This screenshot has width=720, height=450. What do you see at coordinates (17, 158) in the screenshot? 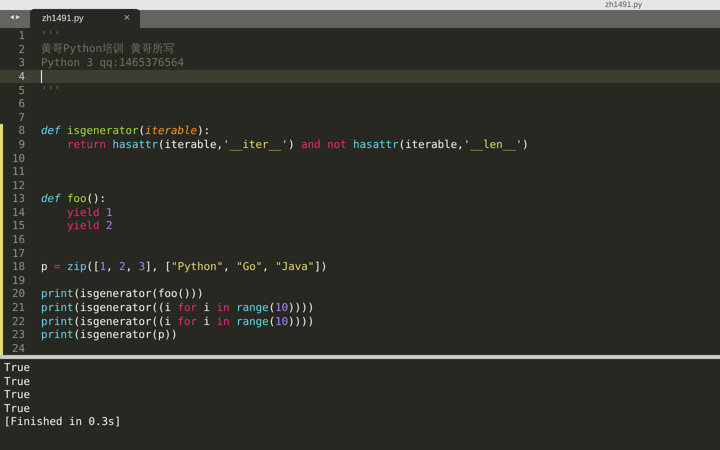
I see `line-number: 10` at bounding box center [17, 158].